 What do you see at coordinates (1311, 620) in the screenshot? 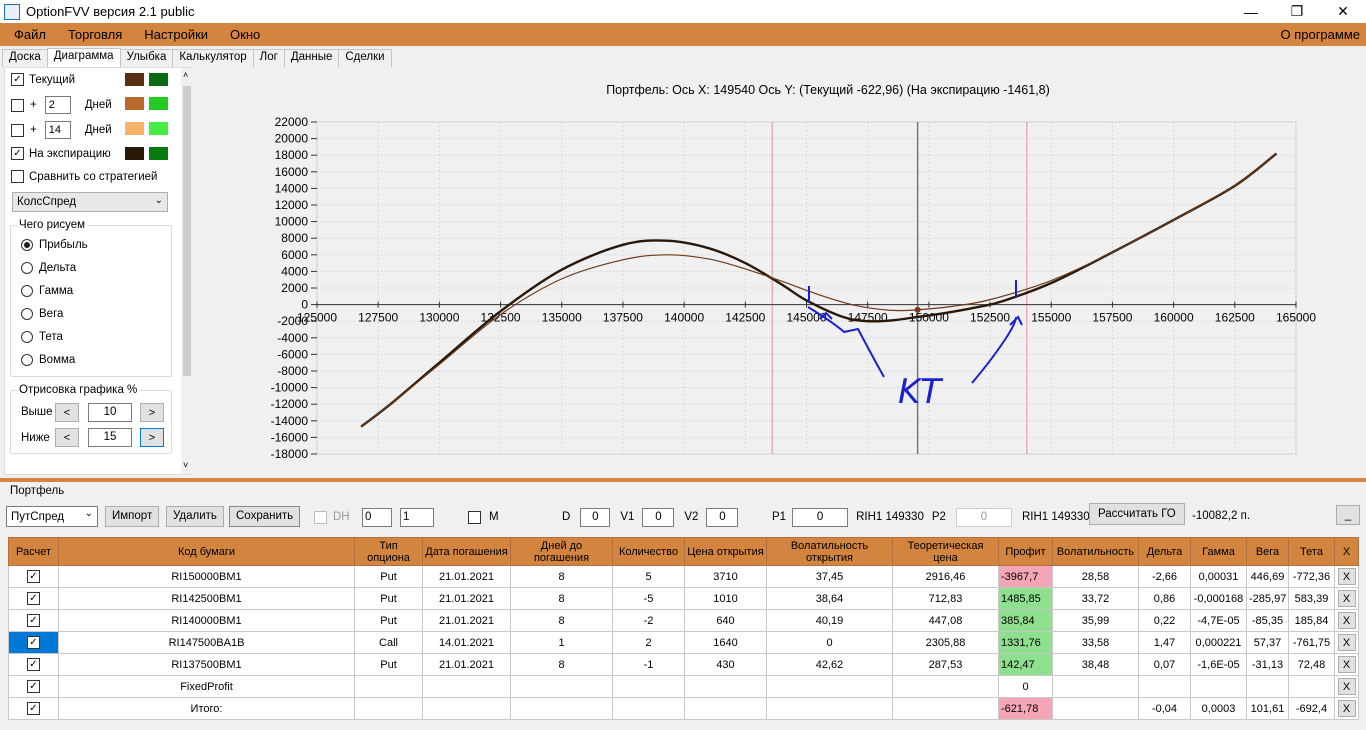
I see `cell-theta: 185,84` at bounding box center [1311, 620].